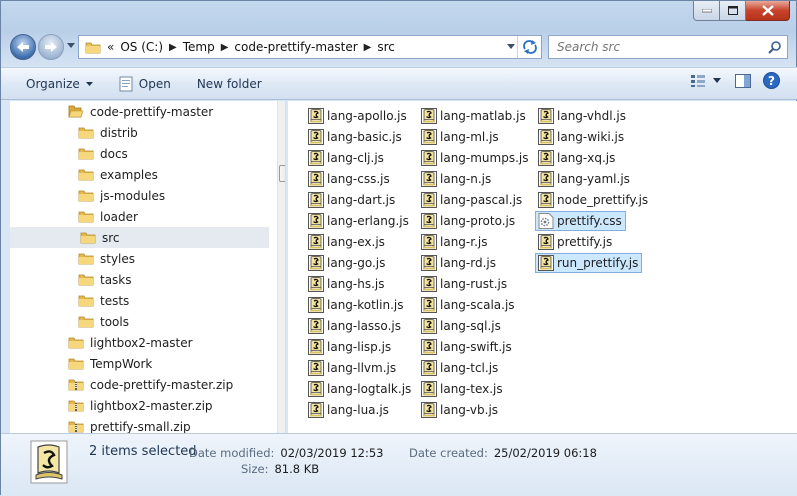 This screenshot has width=797, height=496. Describe the element at coordinates (295, 47) in the screenshot. I see `breadcrumb-code-prettify-master: code-prettify-master` at that location.